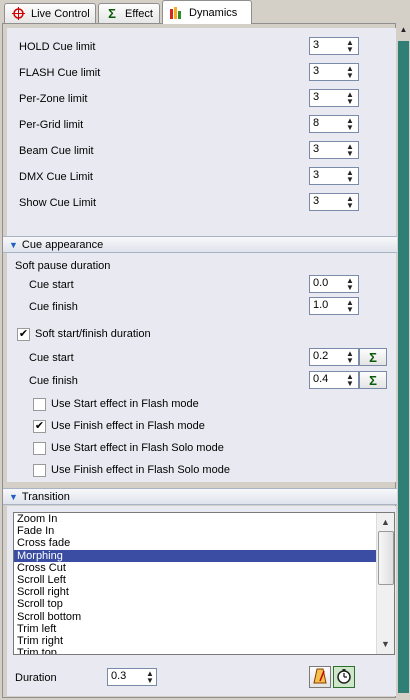 This screenshot has height=700, width=410. Describe the element at coordinates (39, 404) in the screenshot. I see `start-flash-mode-checkbox` at that location.